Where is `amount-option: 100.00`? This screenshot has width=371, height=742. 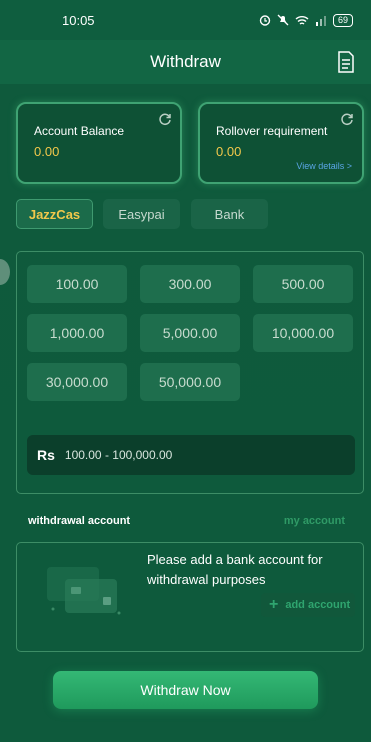
amount-option: 100.00 is located at coordinates (77, 284).